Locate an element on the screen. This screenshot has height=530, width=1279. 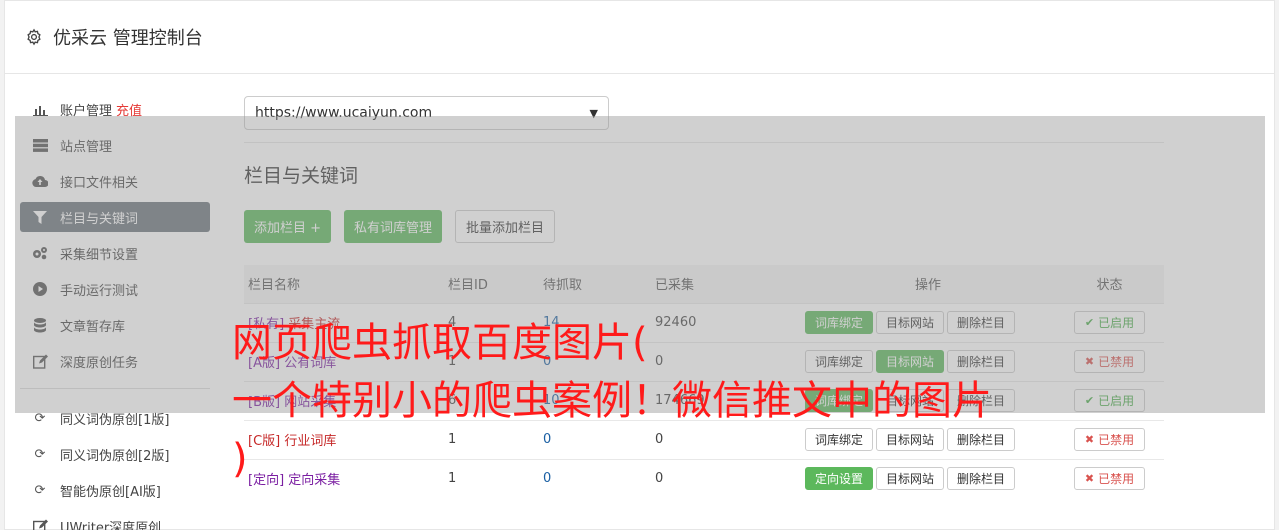
page-title: 优采云 管理控制台 is located at coordinates (128, 38).